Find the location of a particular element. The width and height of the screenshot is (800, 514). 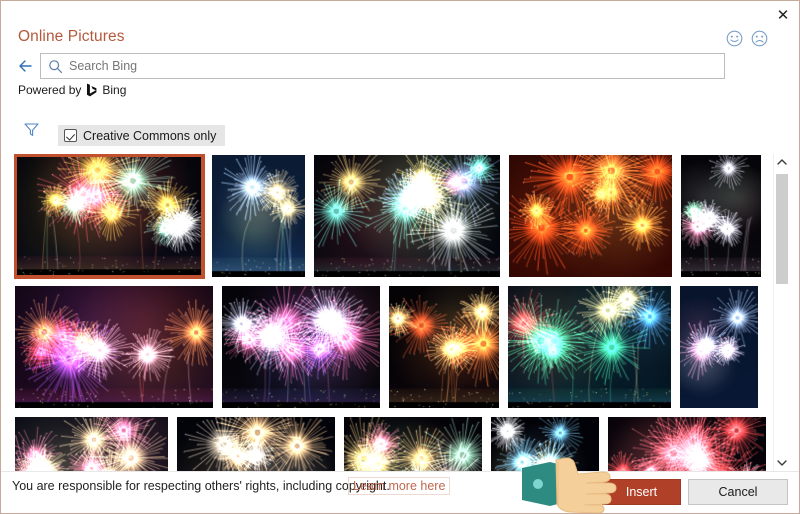

scrollbar-thumb is located at coordinates (782, 229).